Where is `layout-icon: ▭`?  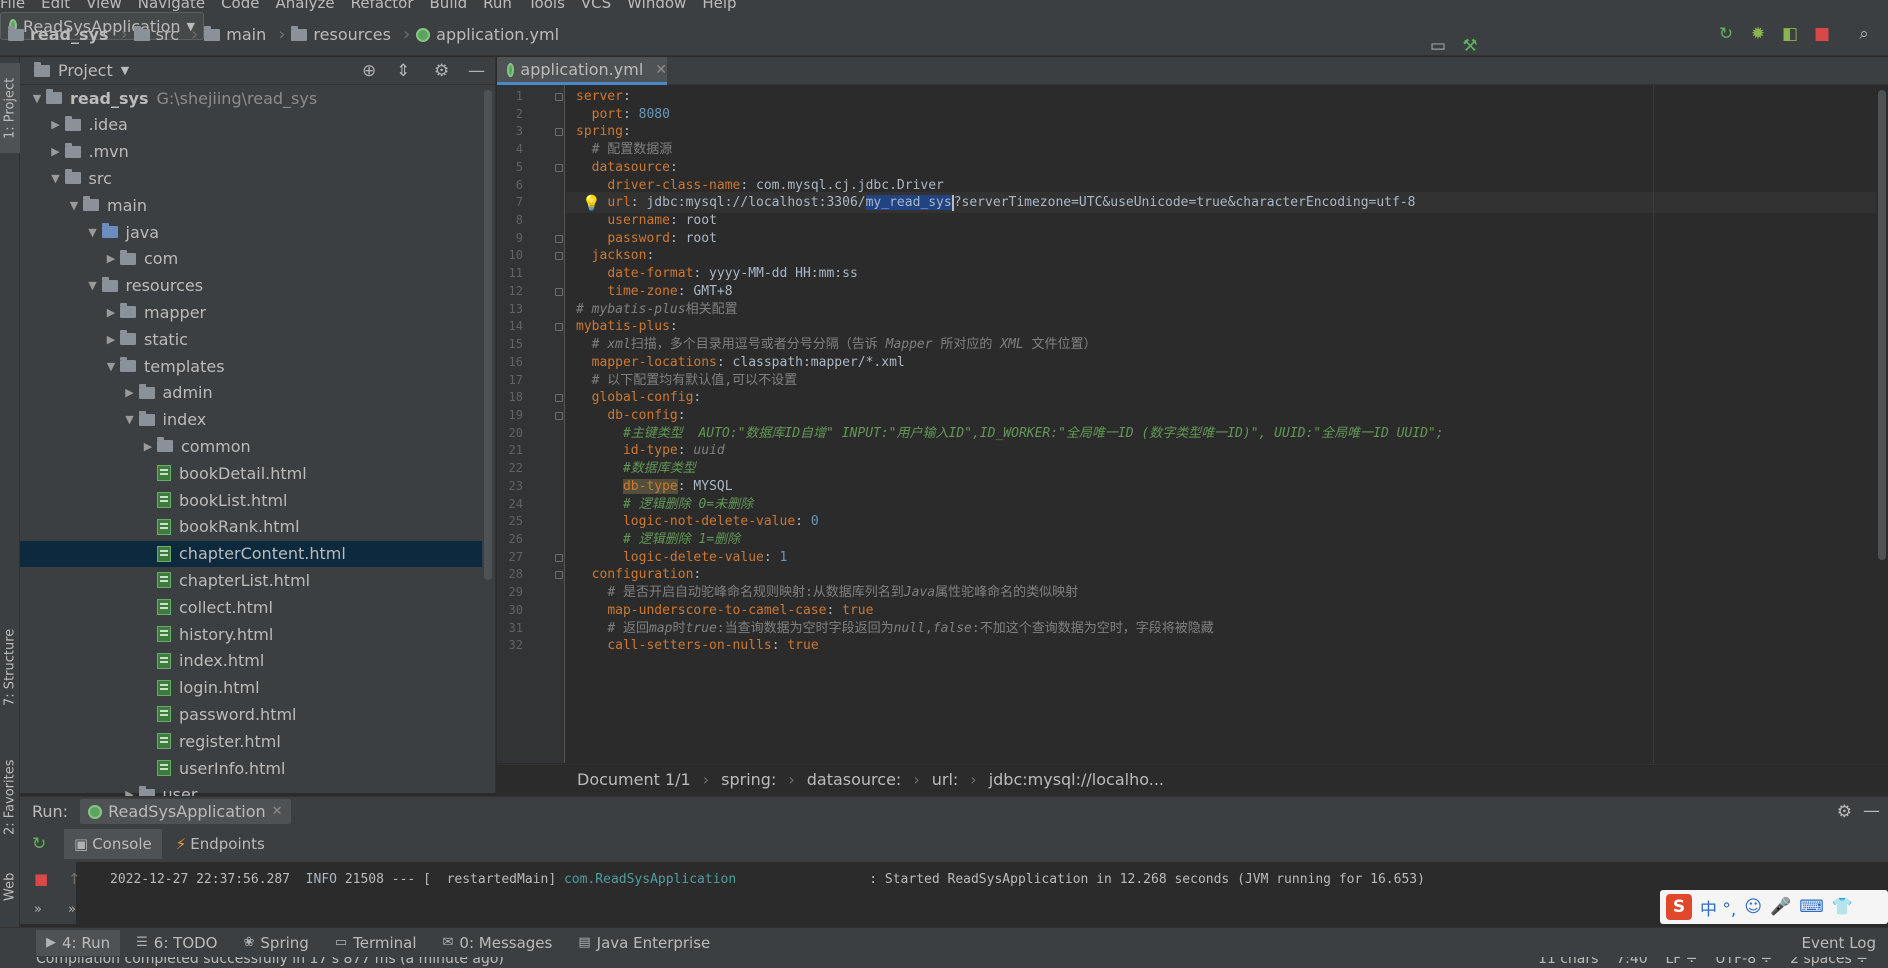 layout-icon: ▭ is located at coordinates (1438, 46).